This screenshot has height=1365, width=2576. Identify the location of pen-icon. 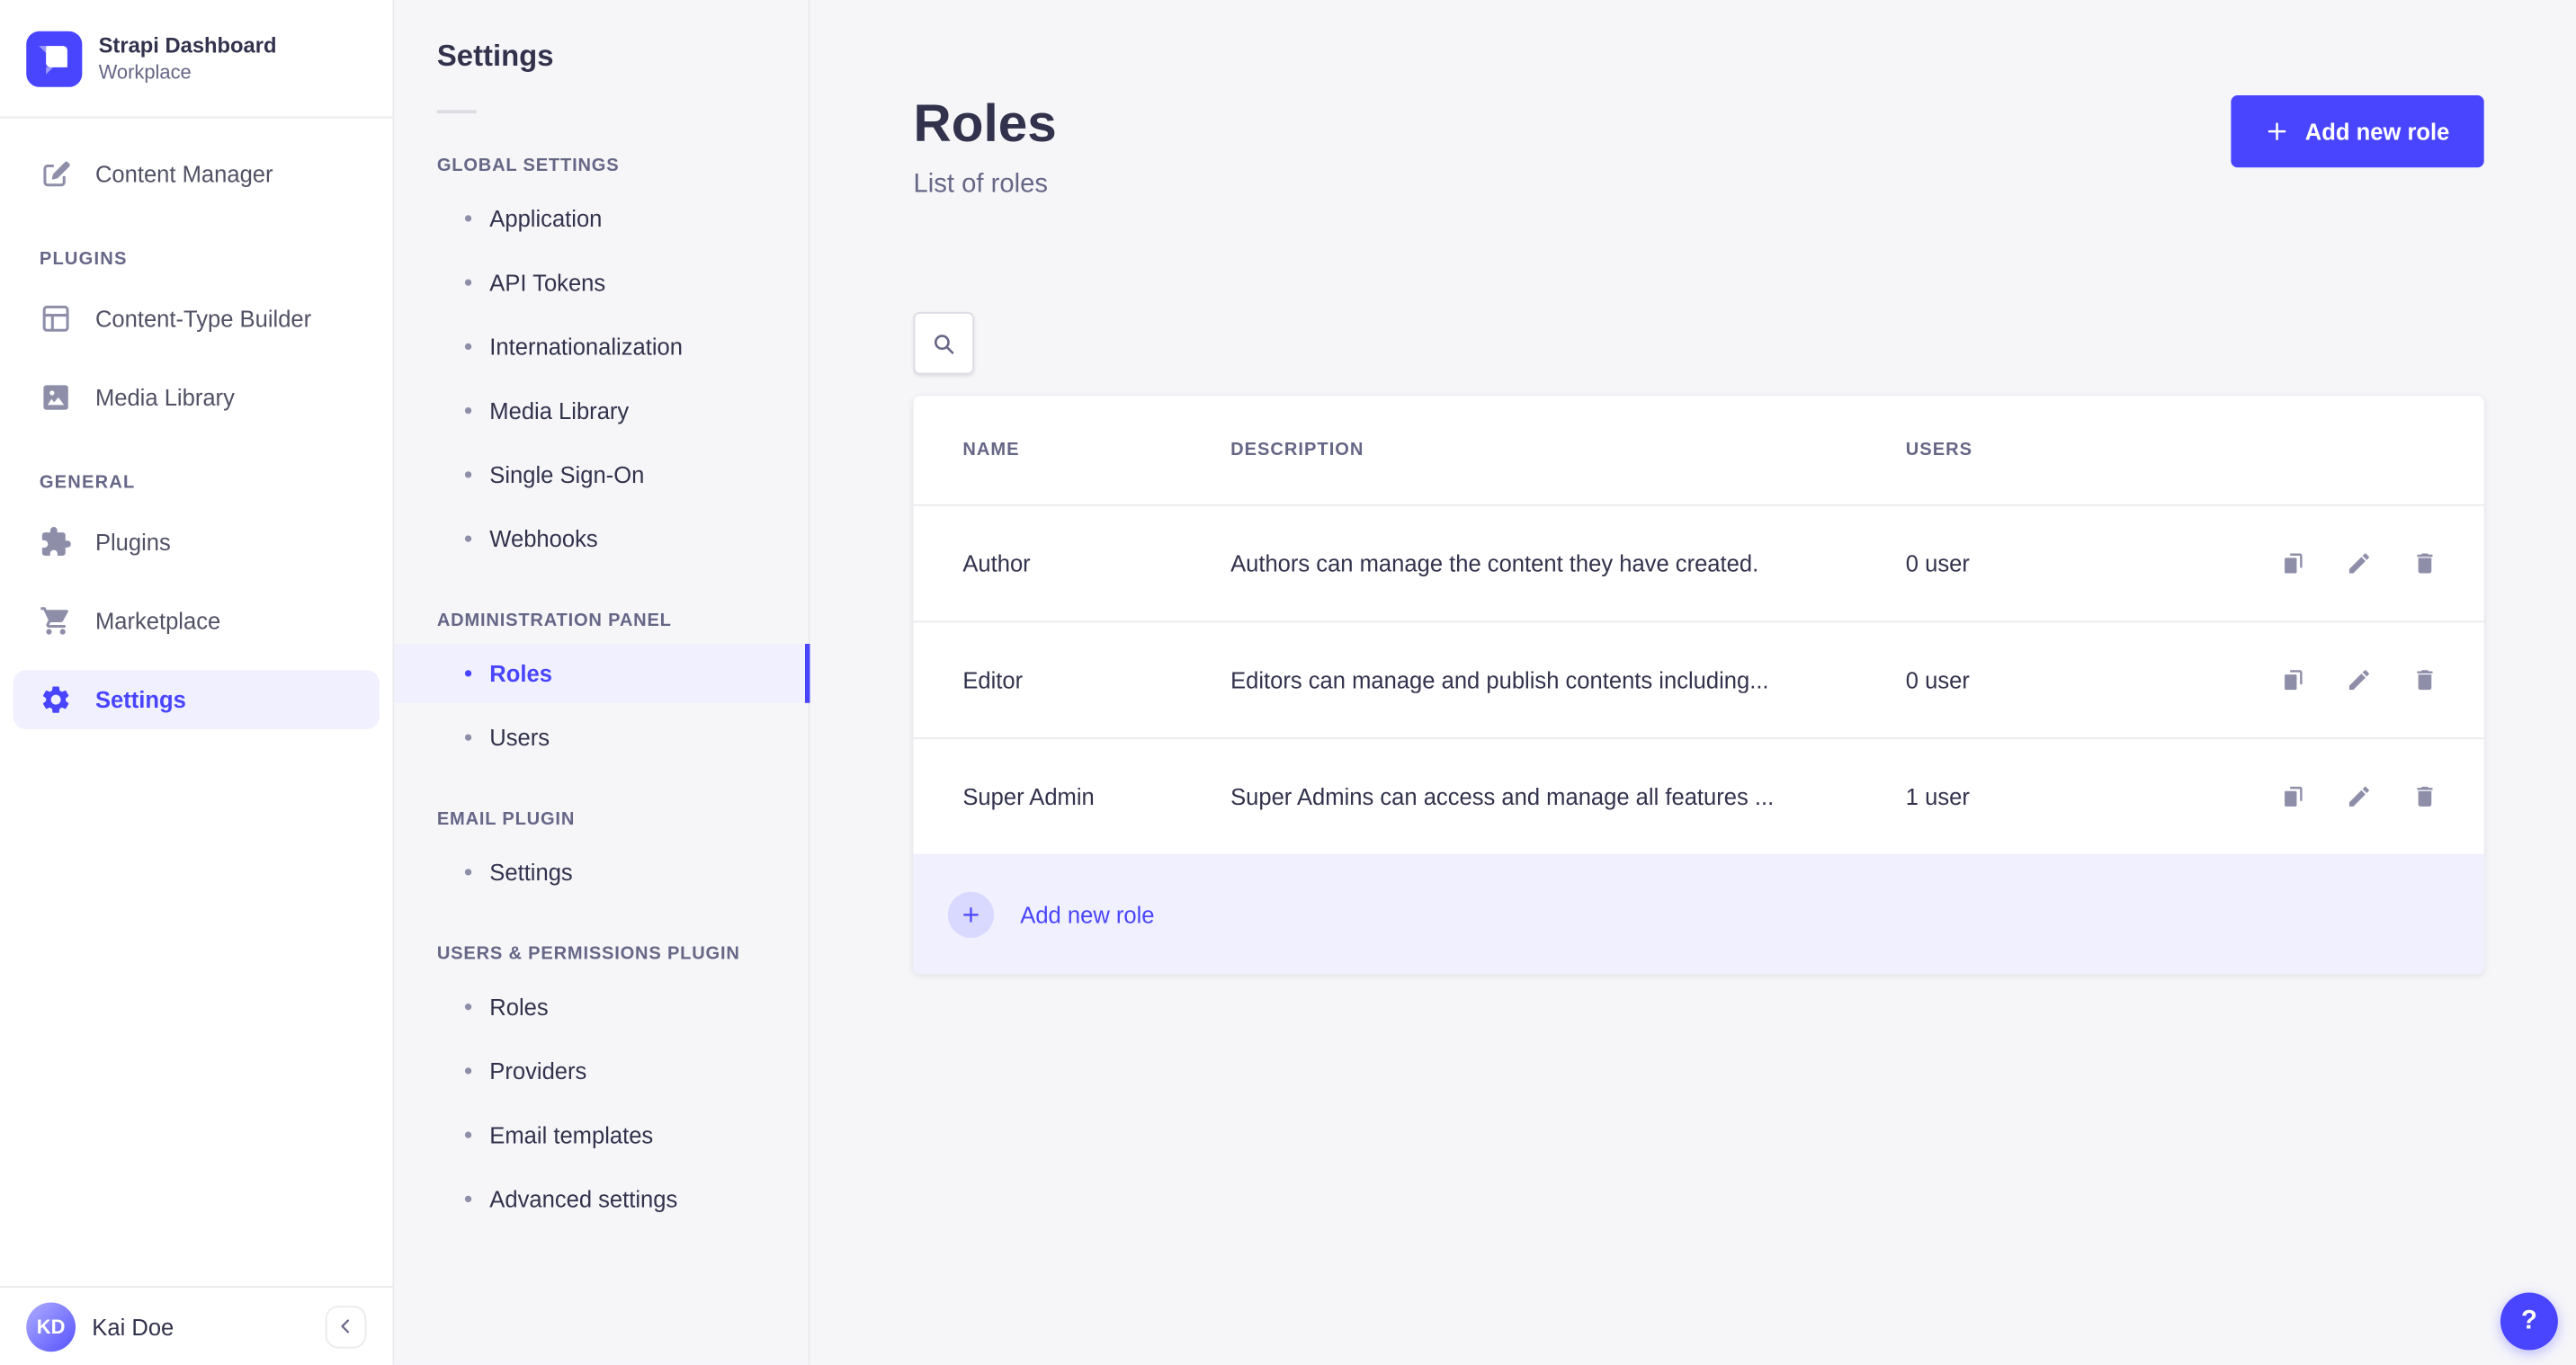
(56, 174).